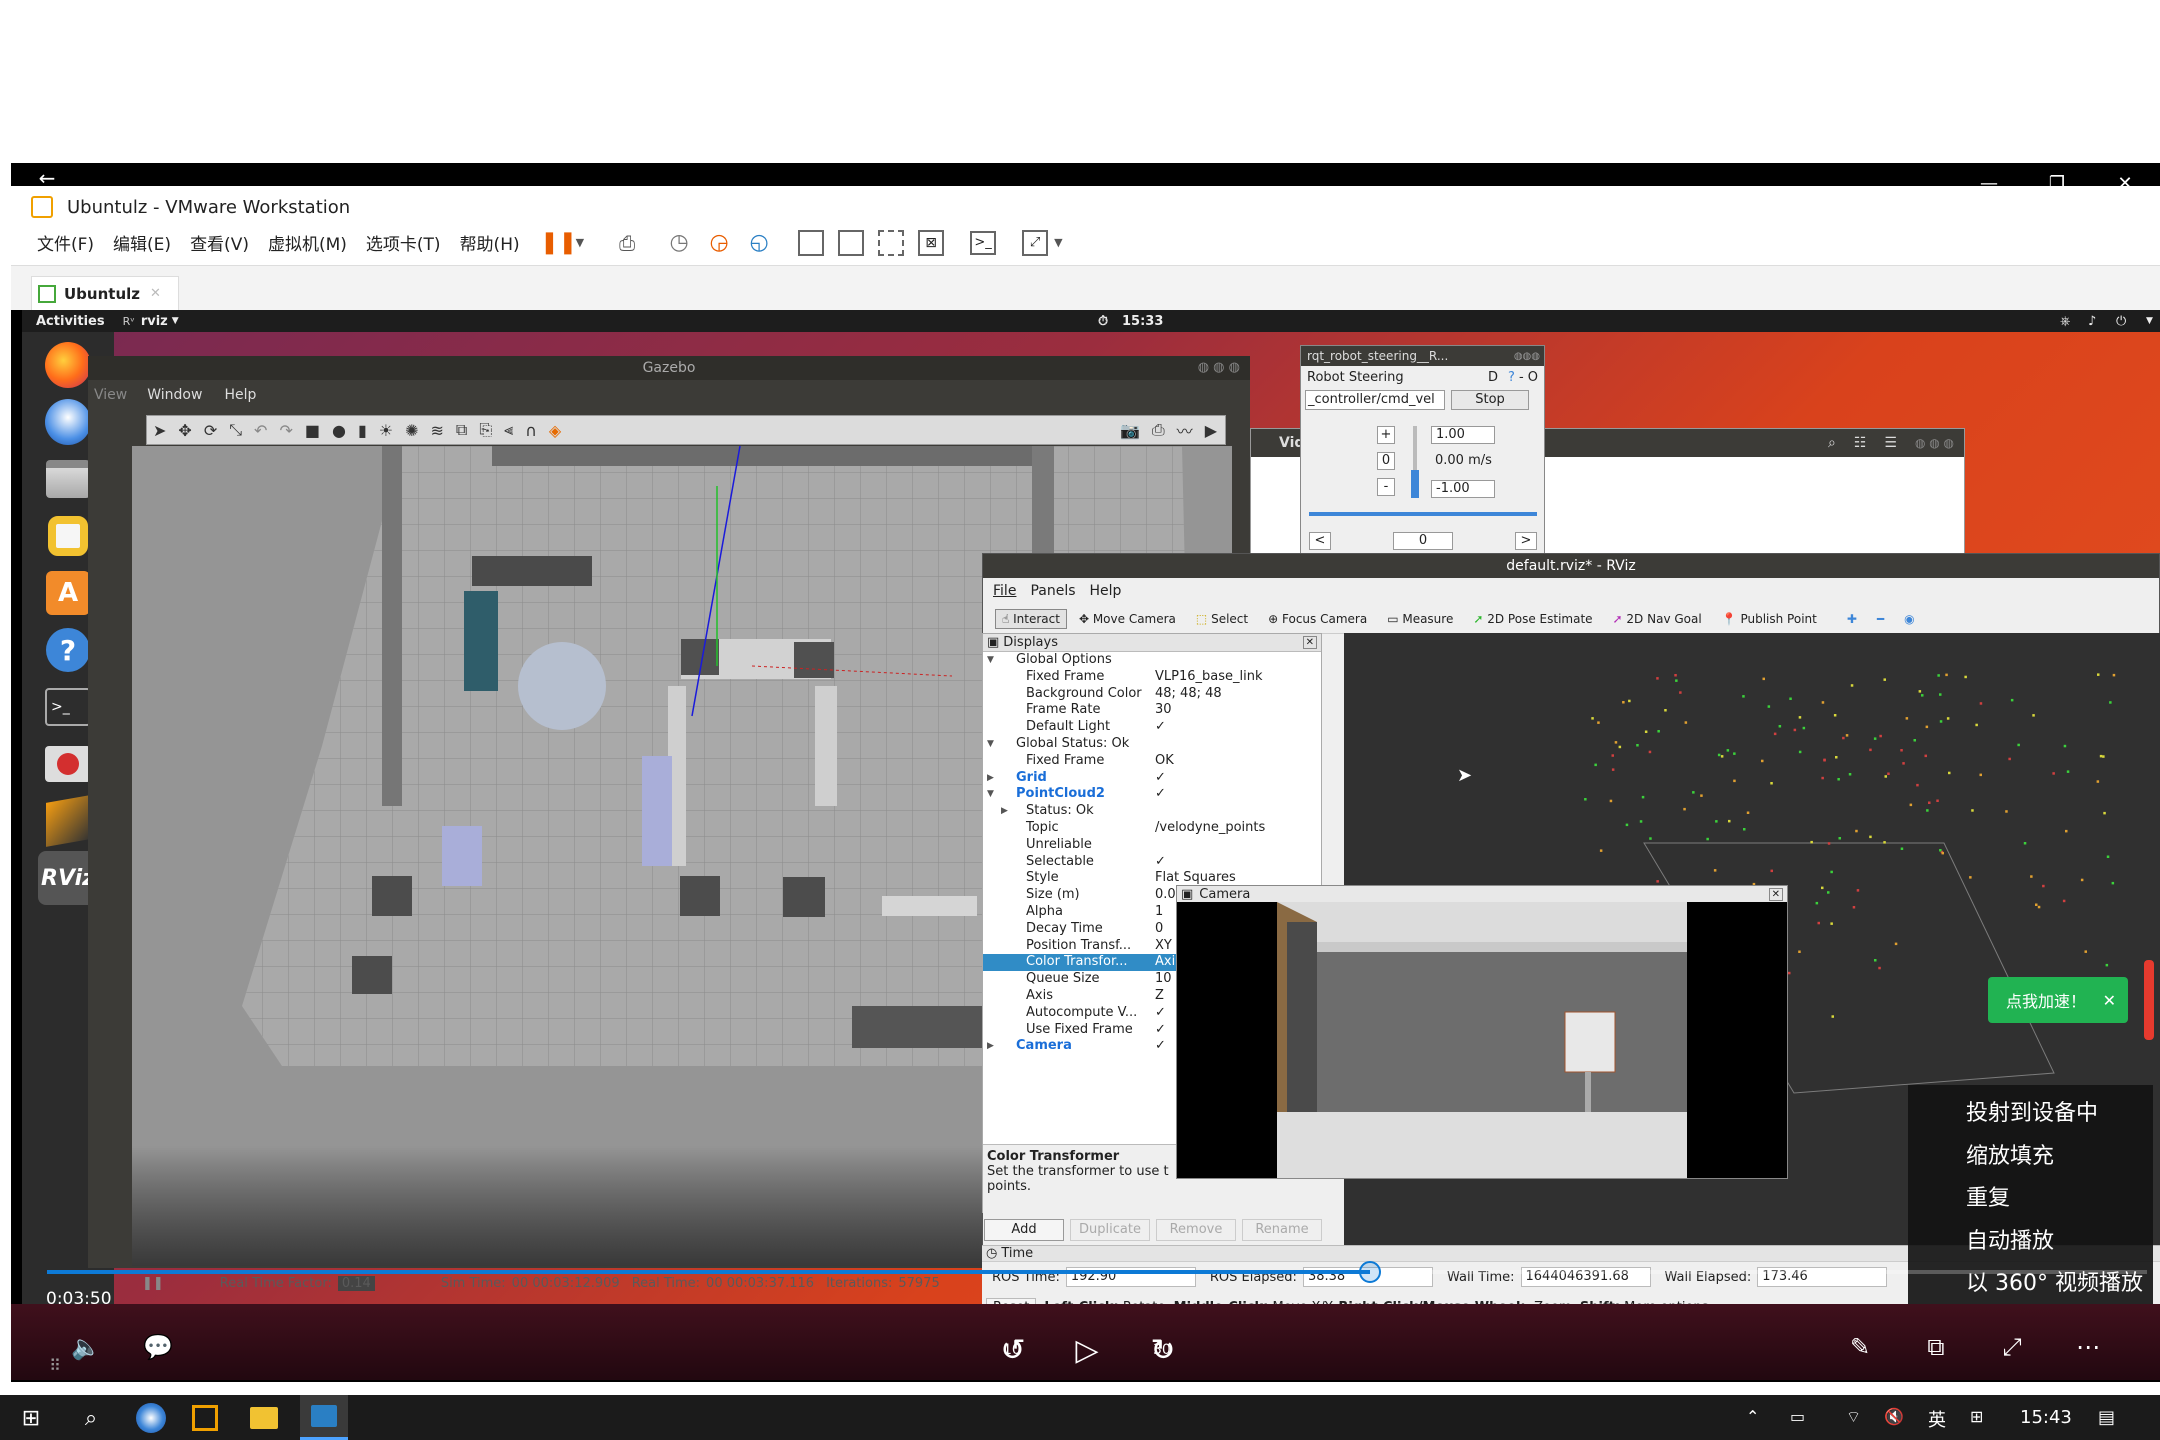 The width and height of the screenshot is (2160, 1440). I want to click on speed-up-button: 点我加速！ ✕, so click(2058, 1000).